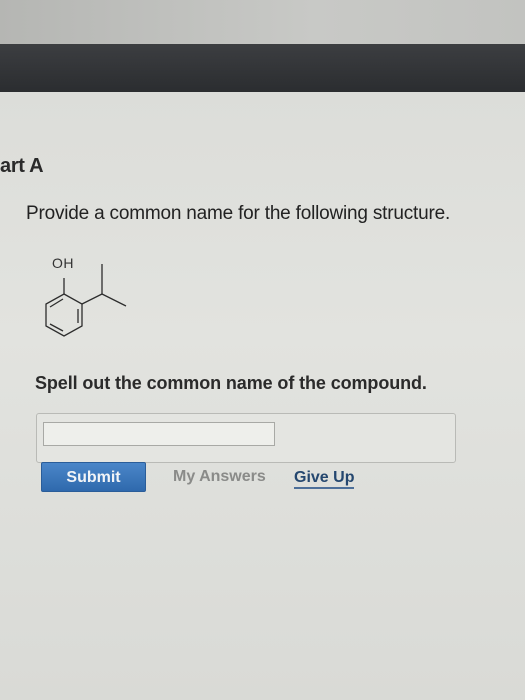  I want to click on part-title: art A, so click(22, 166).